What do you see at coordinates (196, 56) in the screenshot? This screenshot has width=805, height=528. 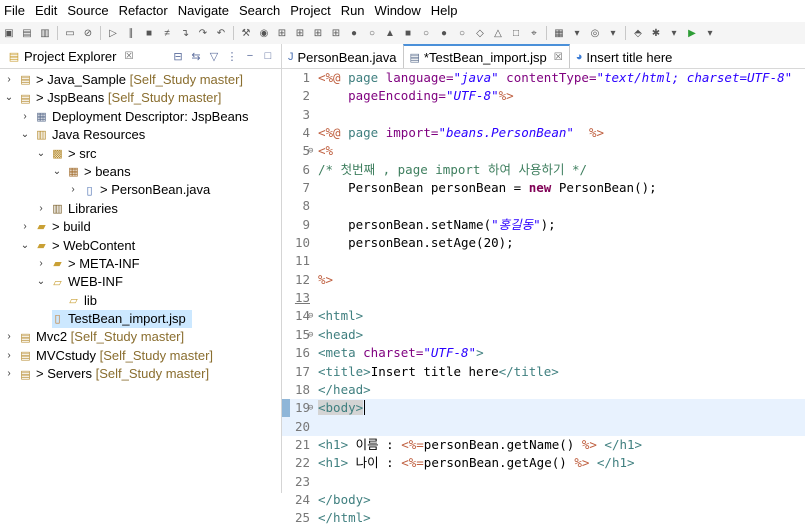 I see `link-with-editor-icon: ⇆` at bounding box center [196, 56].